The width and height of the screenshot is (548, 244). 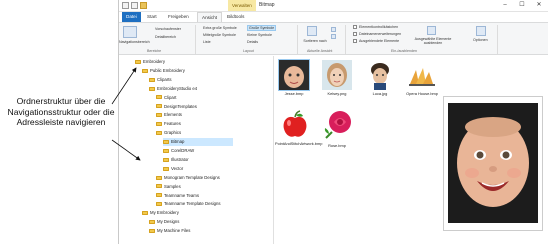 I want to click on add-columns-icon, so click(x=333, y=36).